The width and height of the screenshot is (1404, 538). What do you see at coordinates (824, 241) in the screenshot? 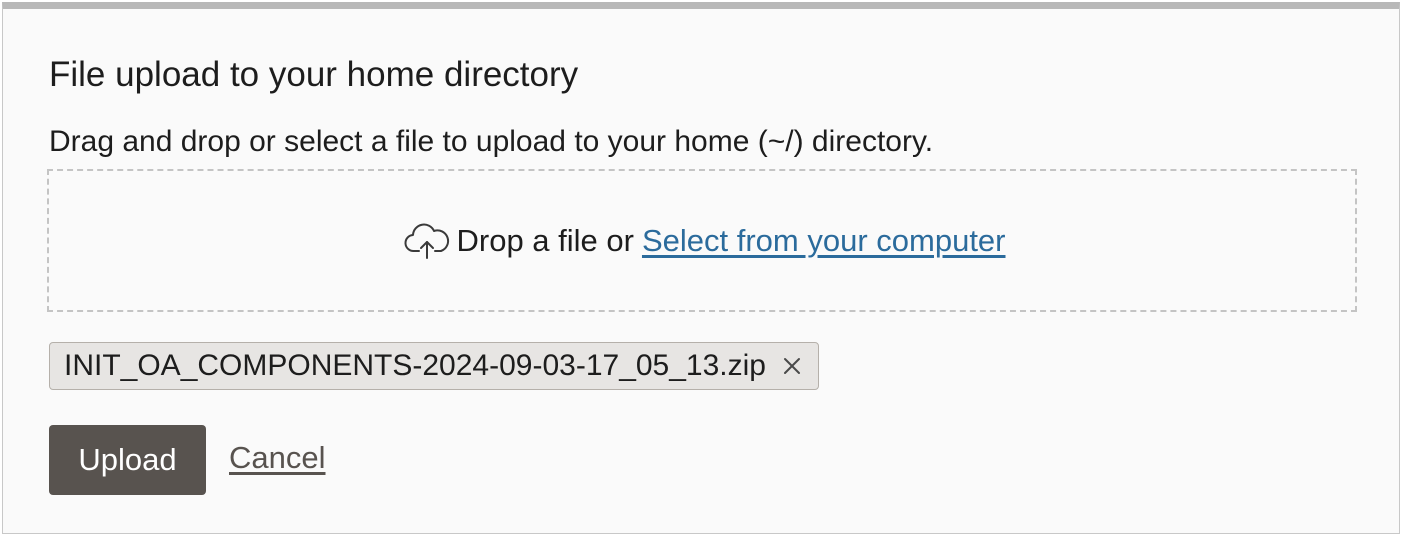
I see `select-file-link: Select from your computer` at bounding box center [824, 241].